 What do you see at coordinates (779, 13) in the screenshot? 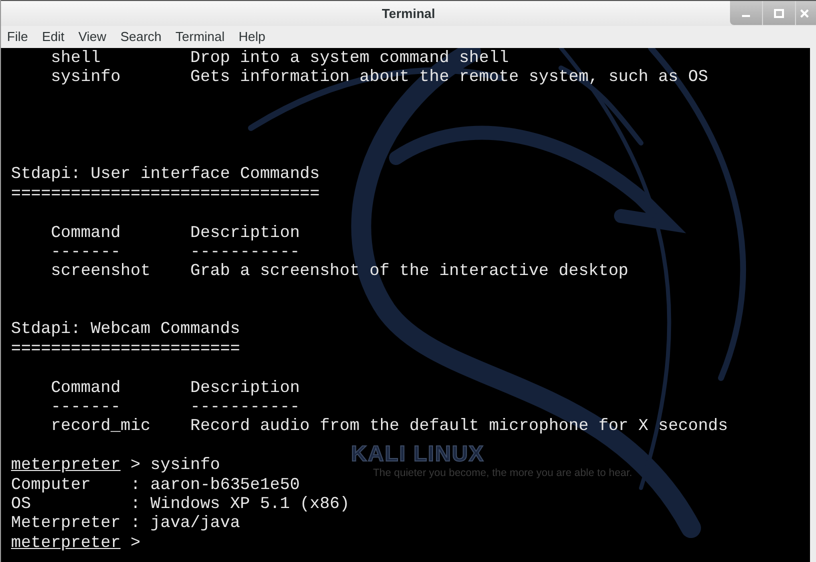
I see `maximize-icon` at bounding box center [779, 13].